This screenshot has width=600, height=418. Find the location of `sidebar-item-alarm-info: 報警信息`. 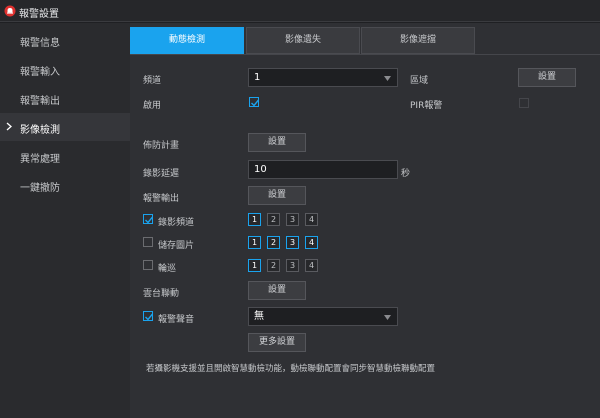

sidebar-item-alarm-info: 報警信息 is located at coordinates (65, 40).